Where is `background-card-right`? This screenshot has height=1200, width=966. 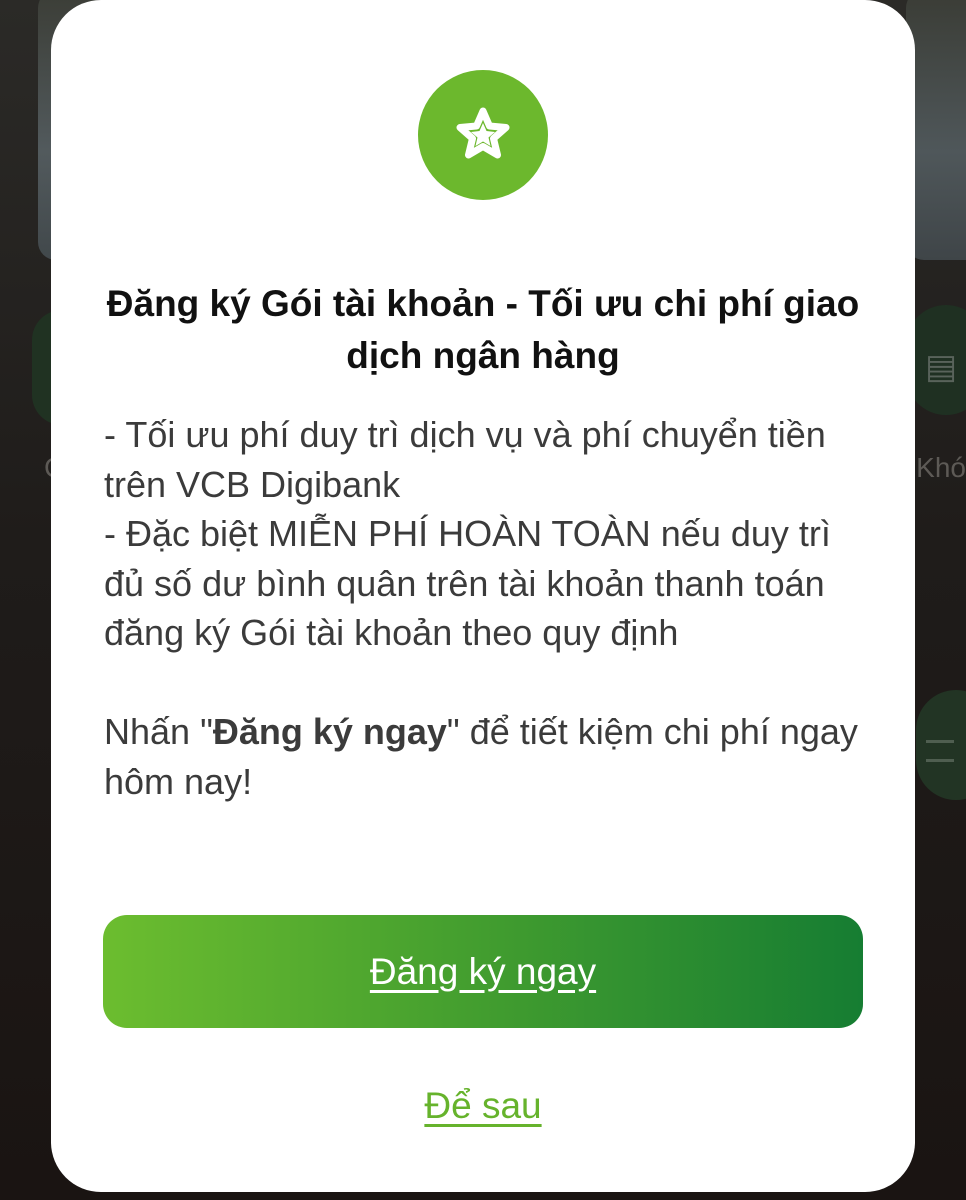
background-card-right is located at coordinates (936, 130).